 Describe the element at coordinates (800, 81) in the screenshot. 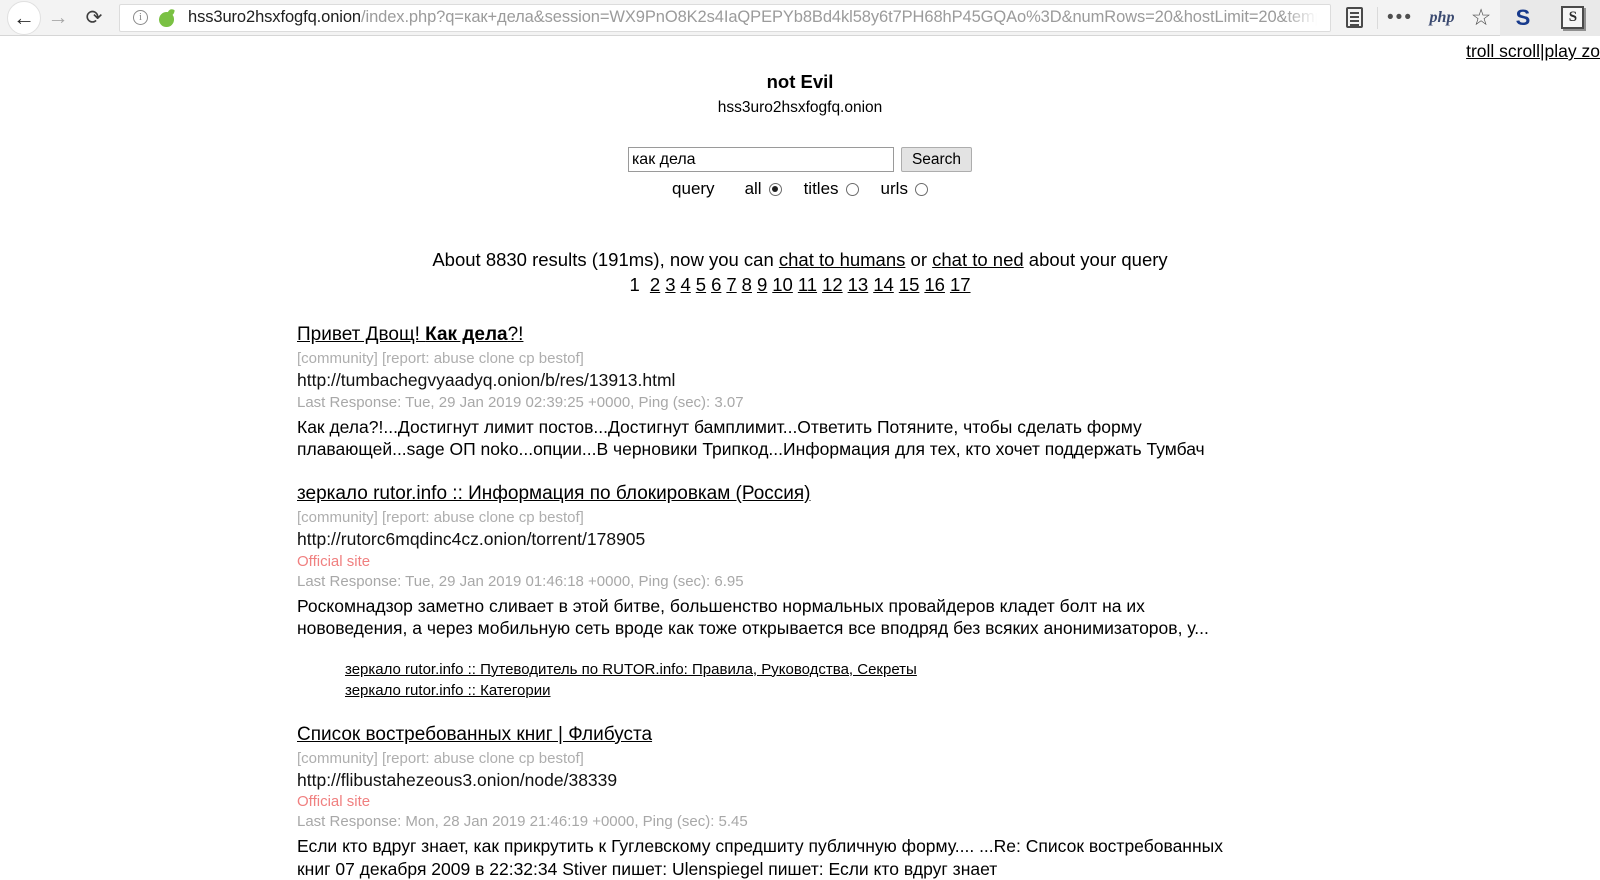

I see `page-title: not Evil` at that location.